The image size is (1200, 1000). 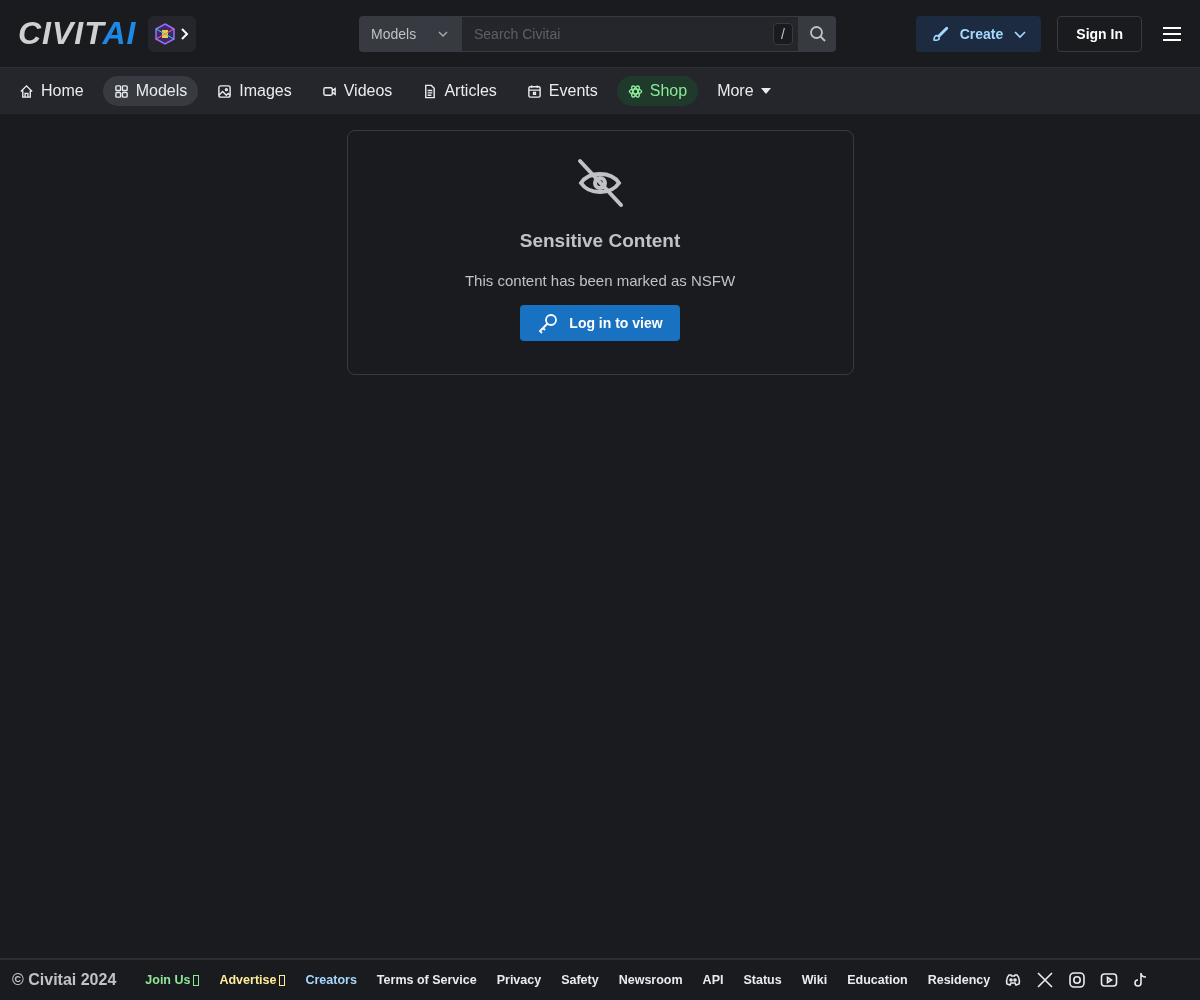 What do you see at coordinates (254, 91) in the screenshot?
I see `nav-tab: Images` at bounding box center [254, 91].